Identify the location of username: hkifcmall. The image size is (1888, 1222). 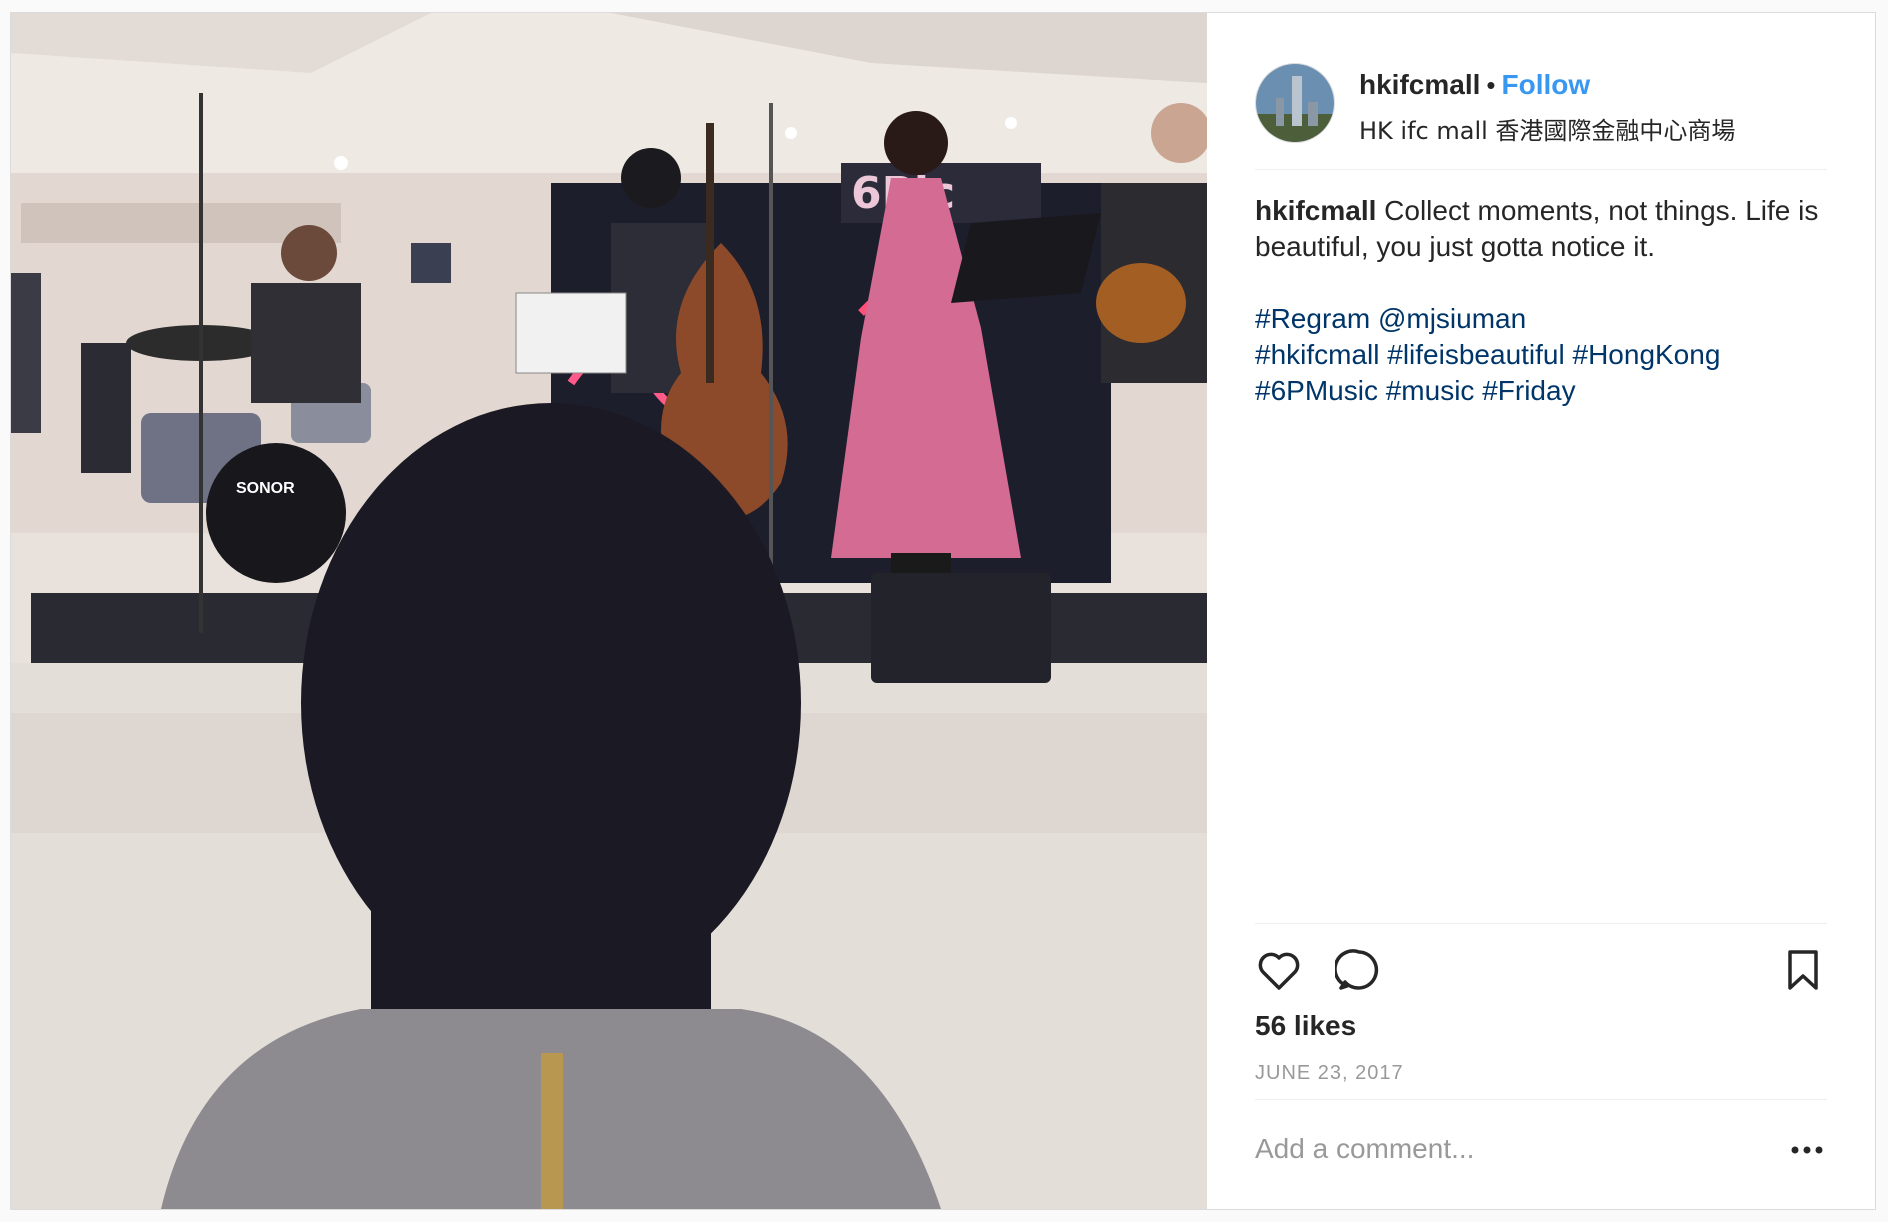
(1419, 84).